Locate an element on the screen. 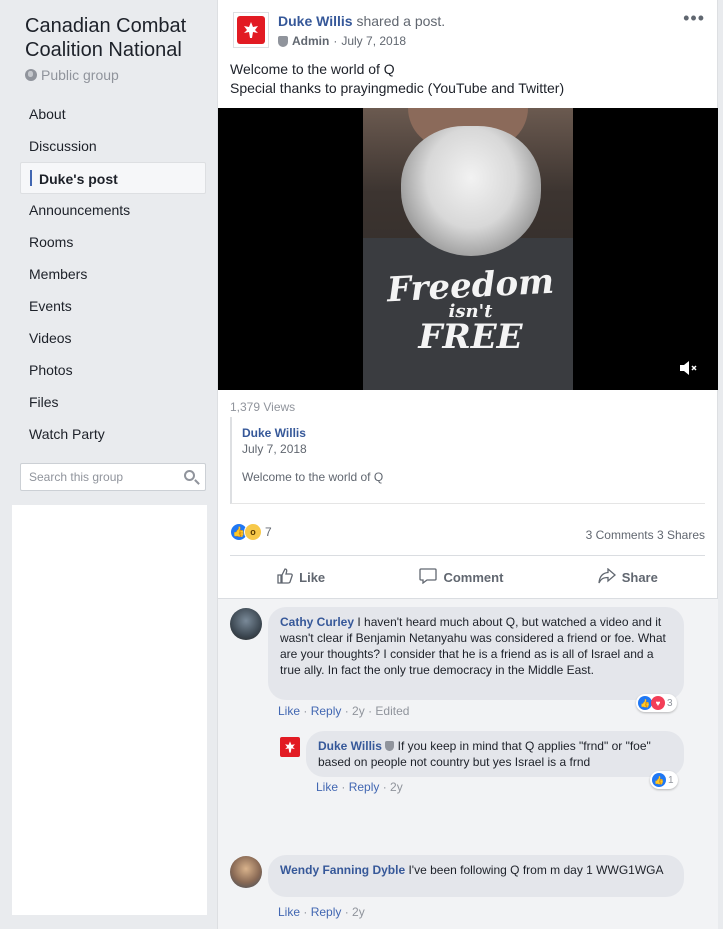  nav-item-members: Members is located at coordinates (113, 274).